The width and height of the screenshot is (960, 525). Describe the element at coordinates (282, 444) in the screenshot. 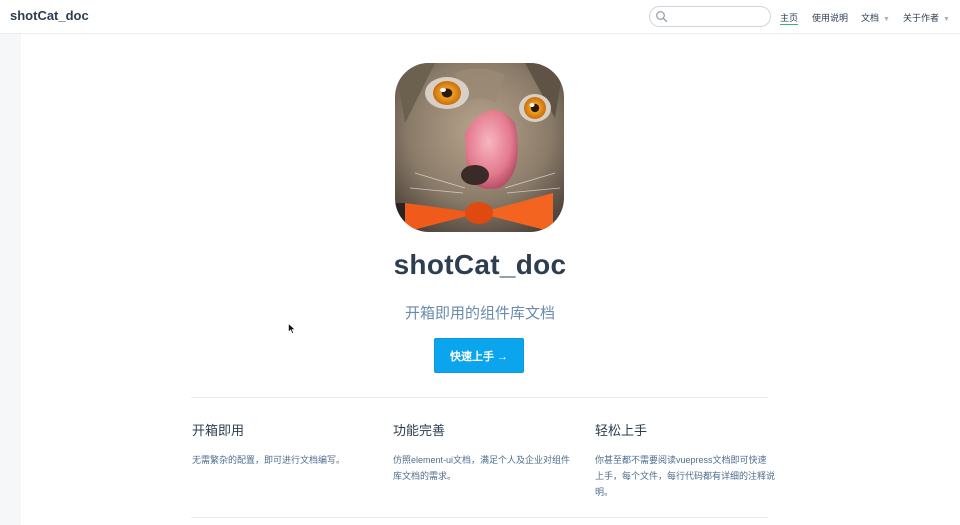

I see `feature-card: 开箱即用 无需繁杂的配置，即可进行文档编写。` at that location.